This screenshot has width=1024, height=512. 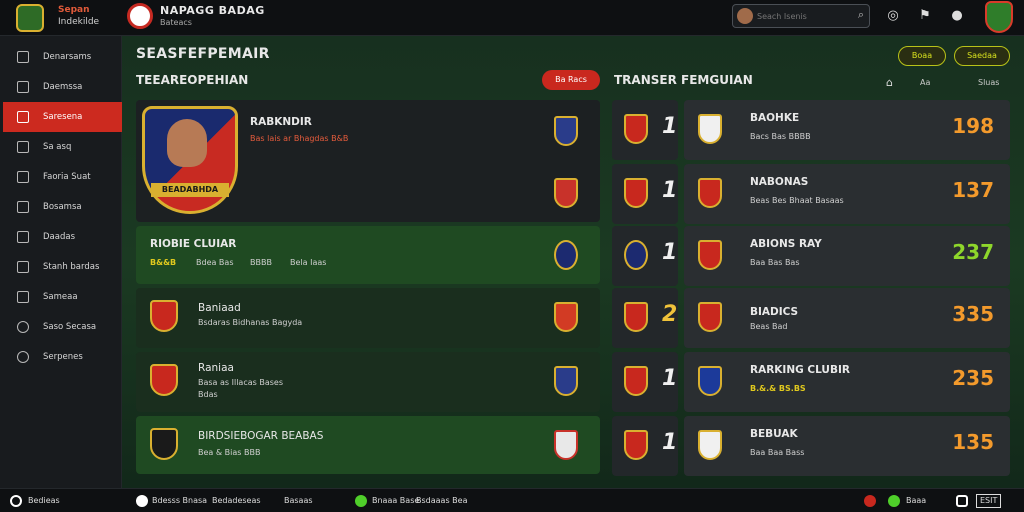 I want to click on list-item: BIRDSIEBOGAR BEABAS Bea & Bias BBB, so click(x=368, y=445).